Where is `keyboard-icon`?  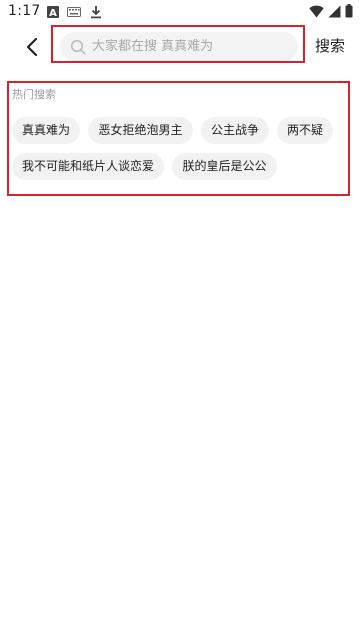 keyboard-icon is located at coordinates (74, 12).